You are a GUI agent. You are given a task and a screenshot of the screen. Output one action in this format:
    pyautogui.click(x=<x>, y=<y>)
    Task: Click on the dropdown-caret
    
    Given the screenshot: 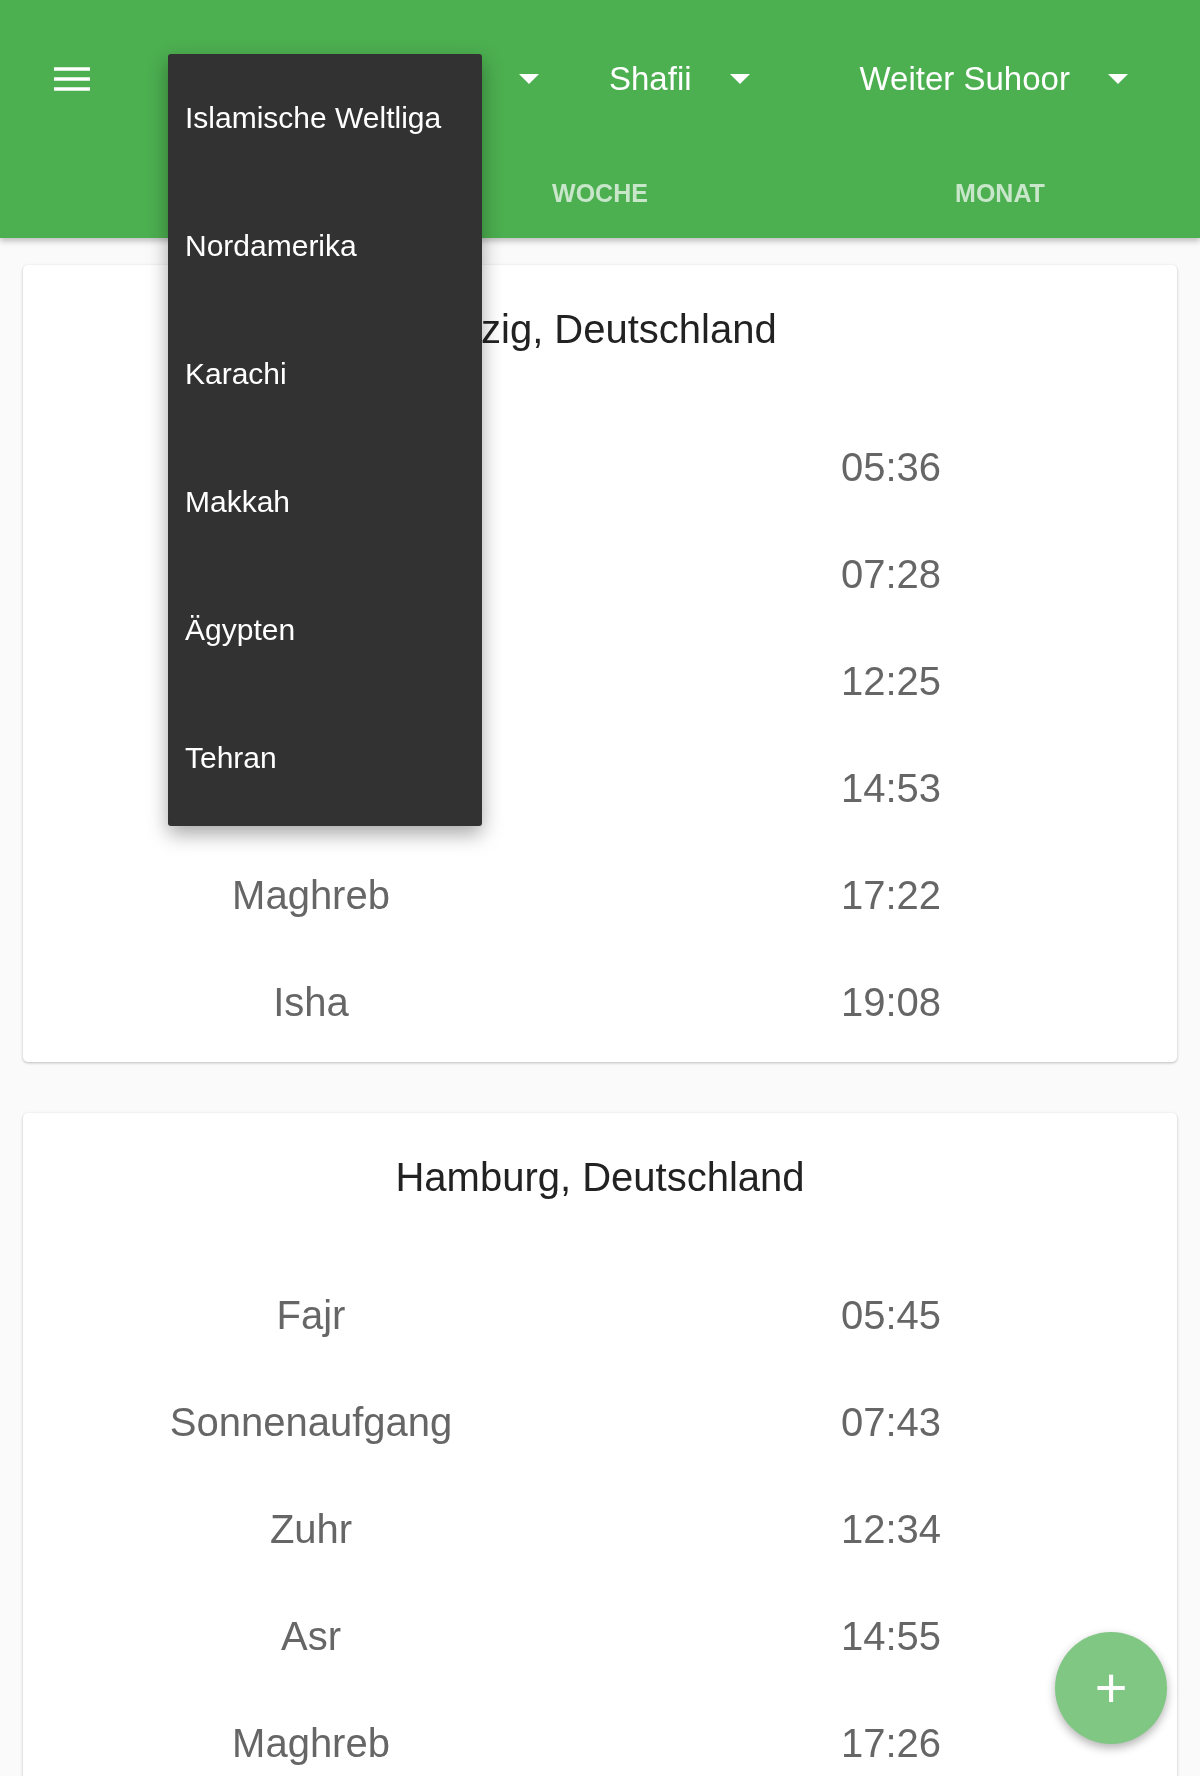 What is the action you would take?
    pyautogui.click(x=529, y=79)
    